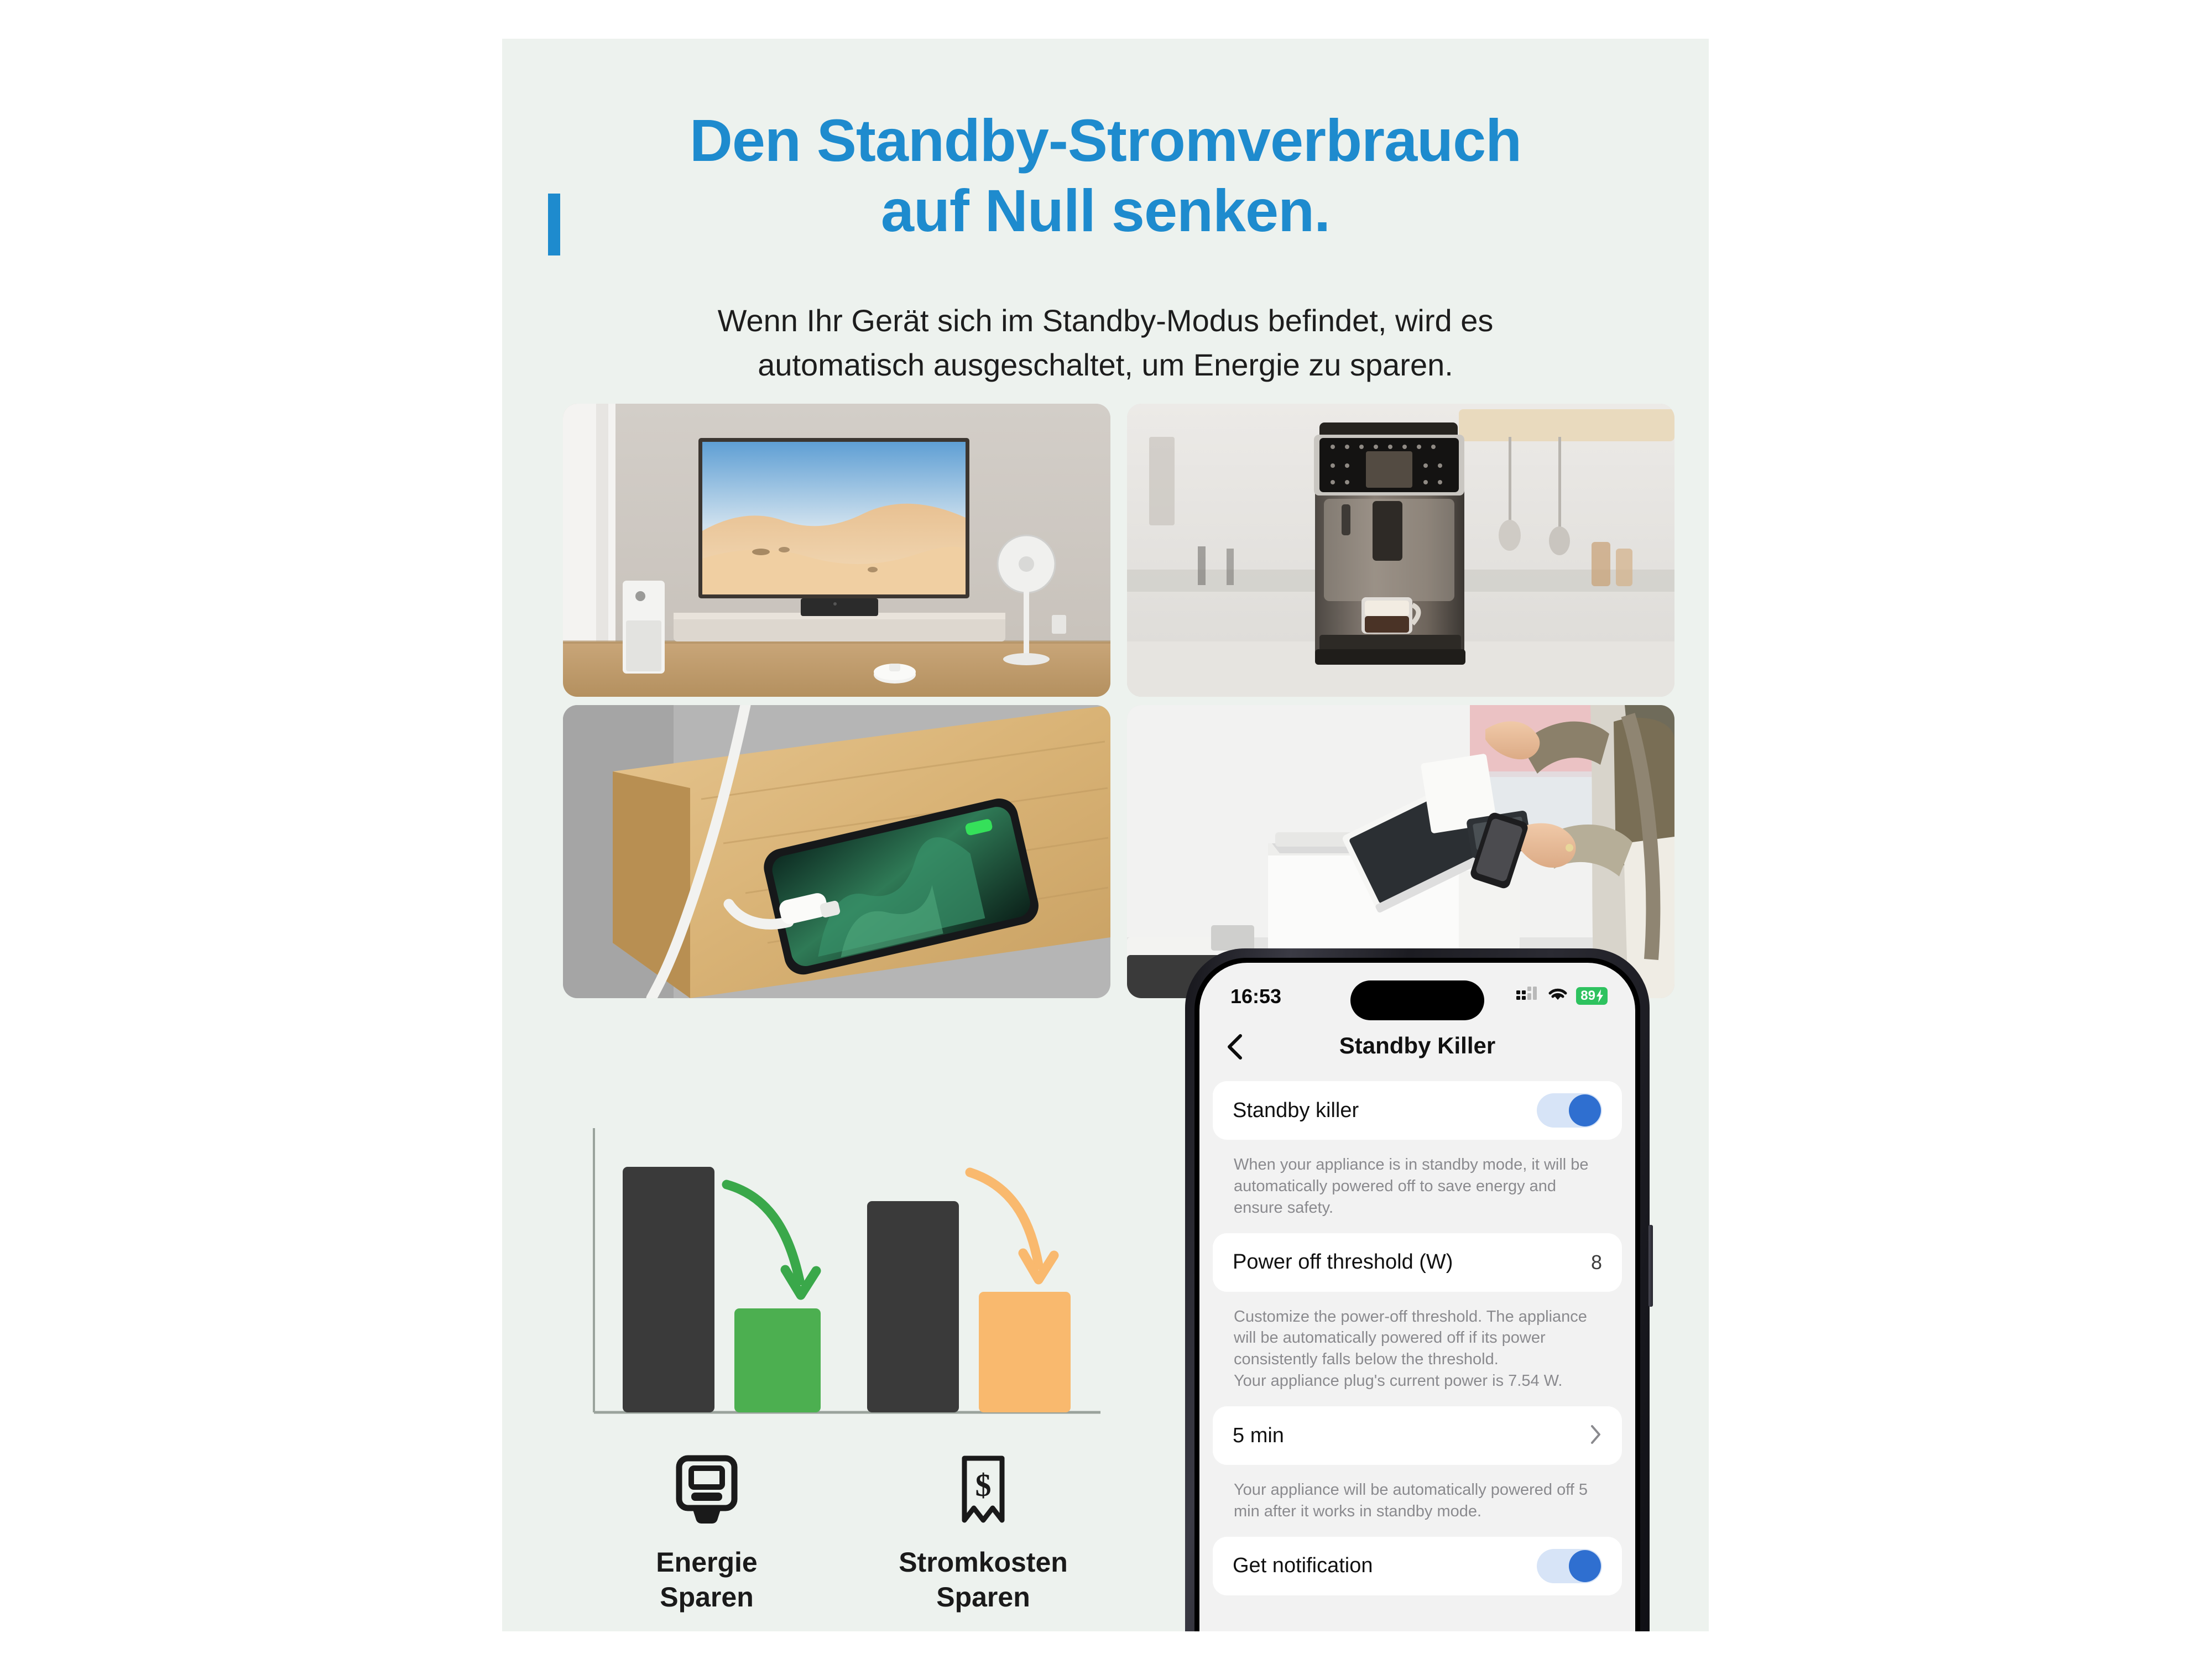 This screenshot has width=2212, height=1659. Describe the element at coordinates (1303, 1566) in the screenshot. I see `row-get-notification-label: Get notification` at that location.